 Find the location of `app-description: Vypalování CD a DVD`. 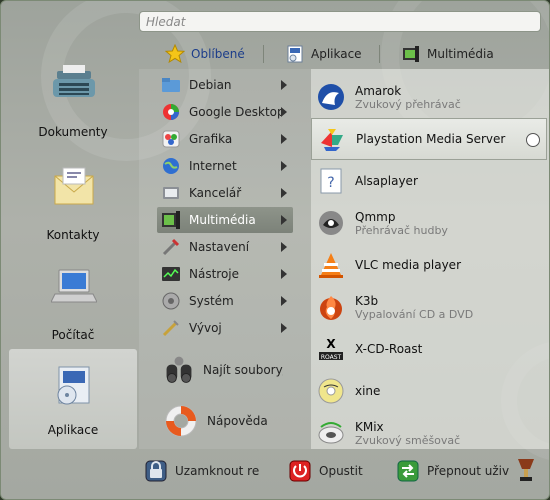

app-description: Vypalování CD a DVD is located at coordinates (414, 314).